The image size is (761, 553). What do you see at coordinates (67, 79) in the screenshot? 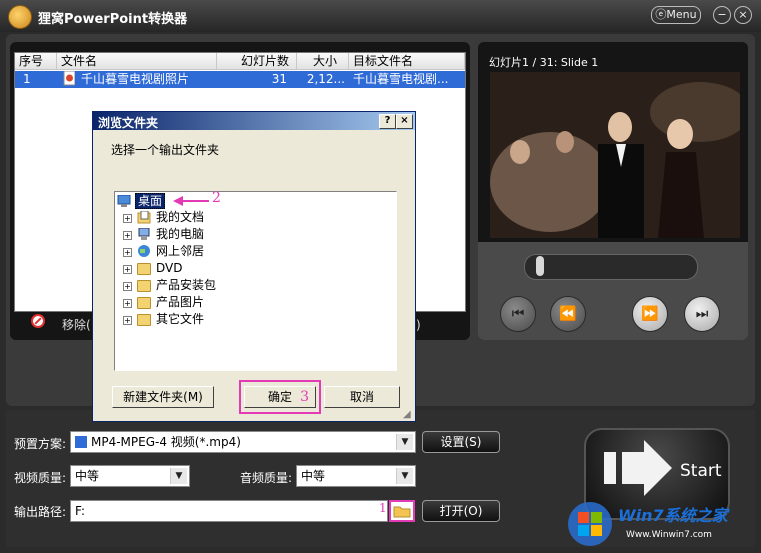
I see `ppt-file-icon` at bounding box center [67, 79].